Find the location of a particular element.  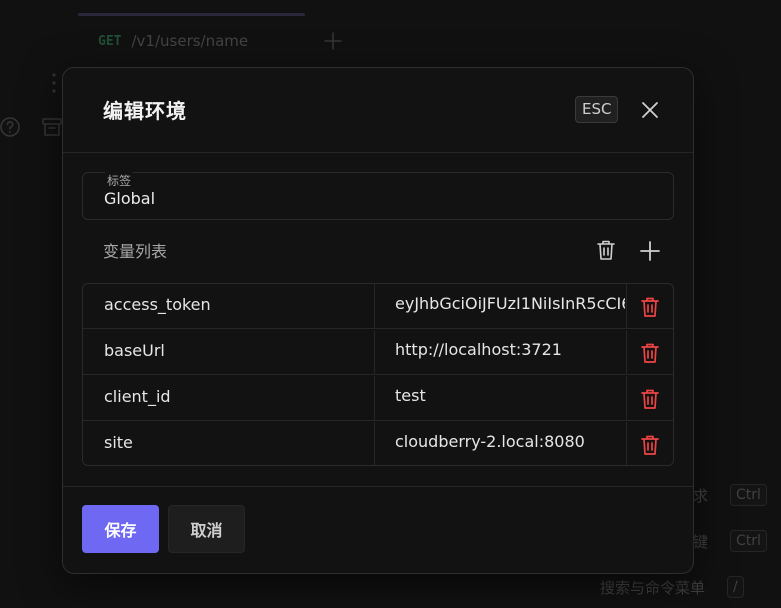

cancel-button: 取消 is located at coordinates (206, 529).